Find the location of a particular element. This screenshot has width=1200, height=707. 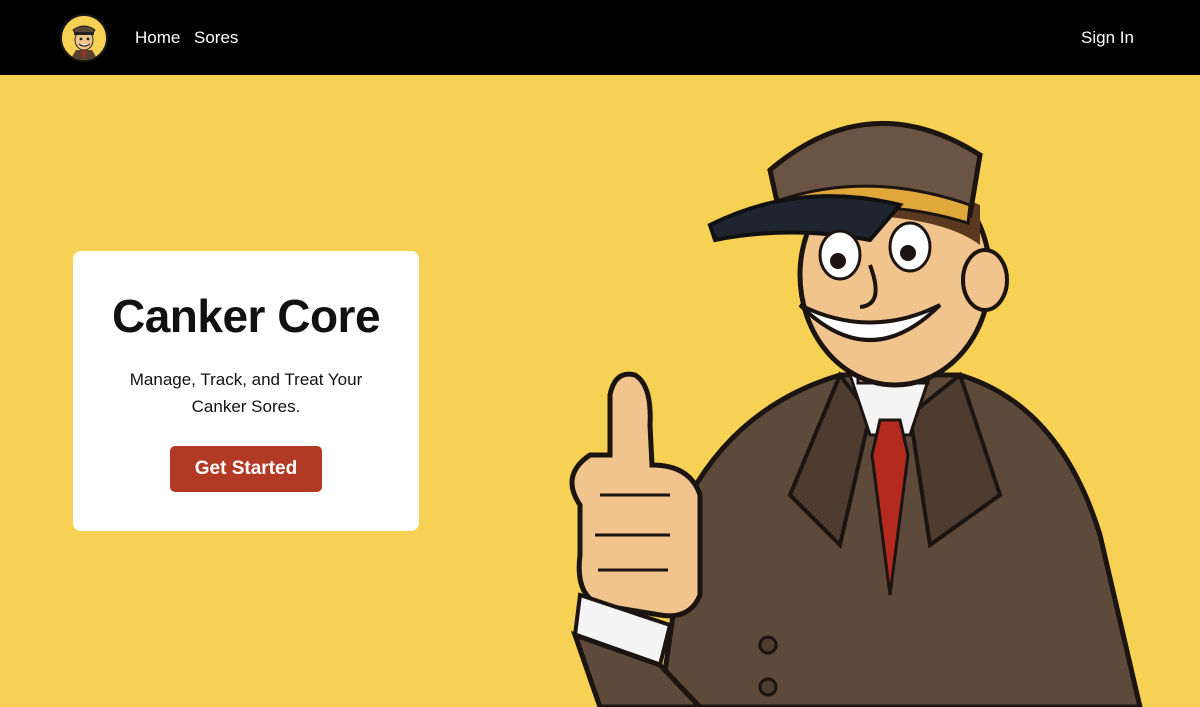

get-started-button: Get Started is located at coordinates (246, 469).